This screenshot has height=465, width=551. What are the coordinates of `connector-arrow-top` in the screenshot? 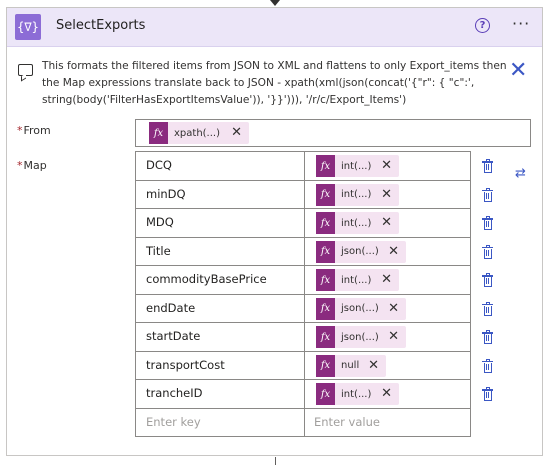 It's located at (275, 3).